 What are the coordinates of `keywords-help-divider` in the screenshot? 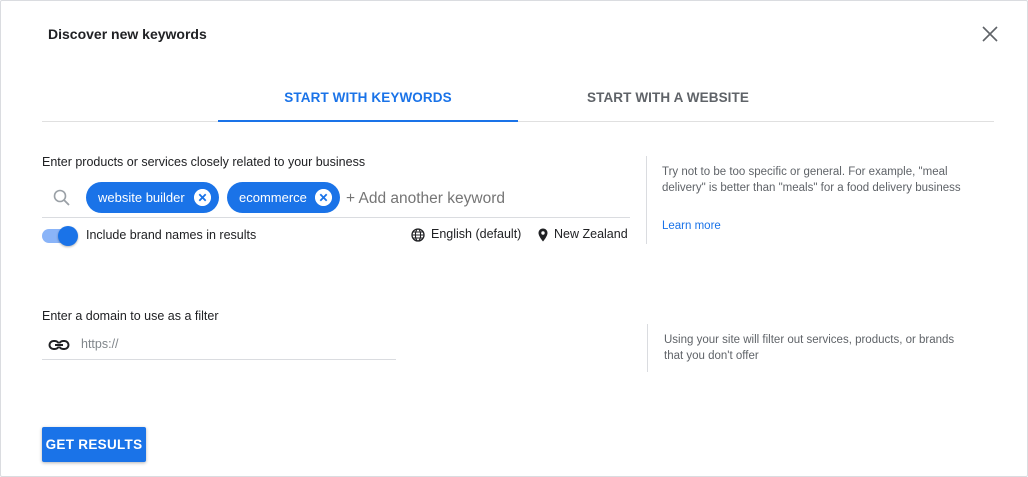 It's located at (646, 200).